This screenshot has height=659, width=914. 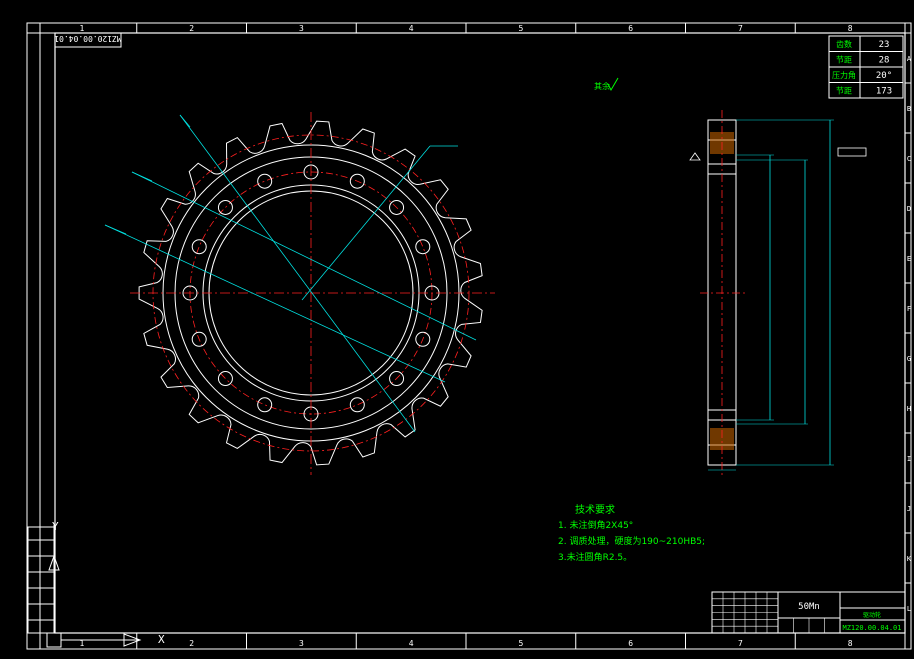 What do you see at coordinates (844, 60) in the screenshot?
I see `param-label-pitch: 节距` at bounding box center [844, 60].